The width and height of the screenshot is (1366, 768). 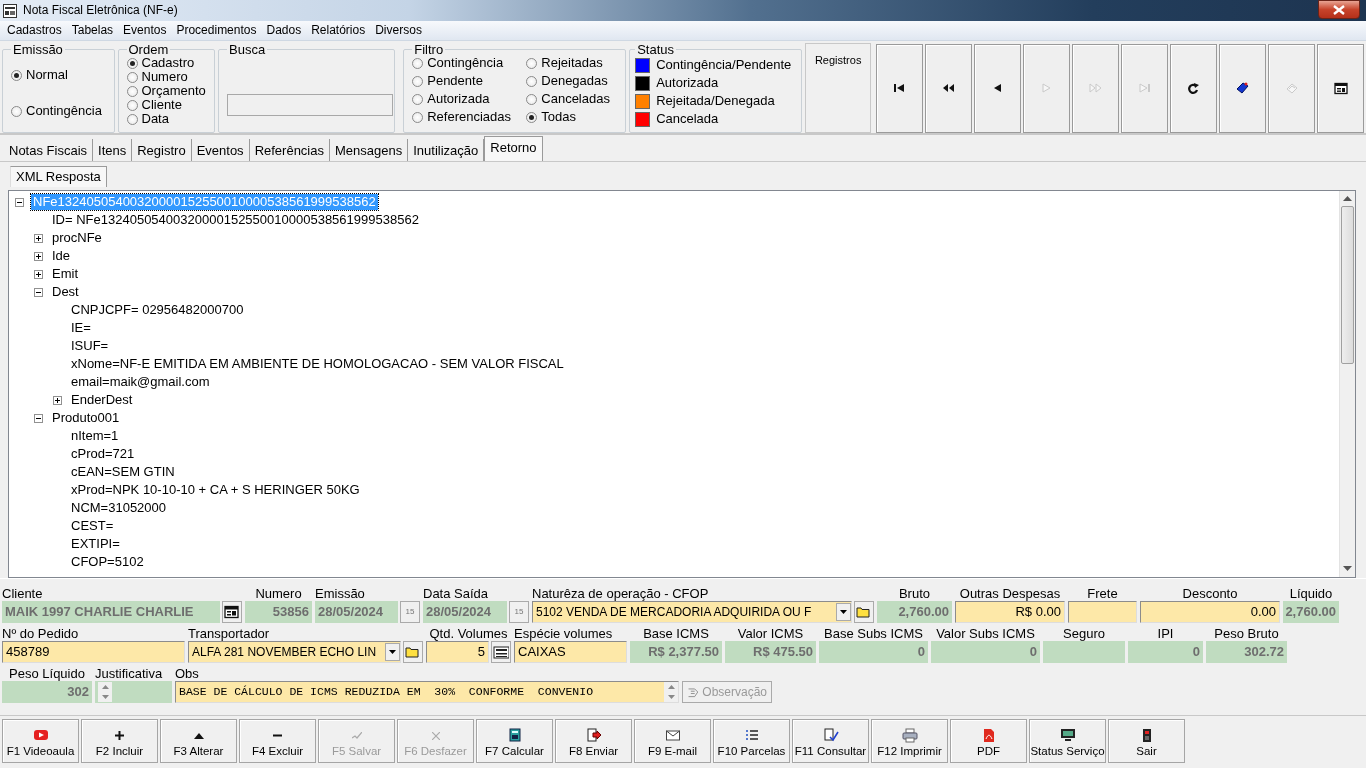 What do you see at coordinates (1010, 612) in the screenshot?
I see `input-field: R$ 0.00` at bounding box center [1010, 612].